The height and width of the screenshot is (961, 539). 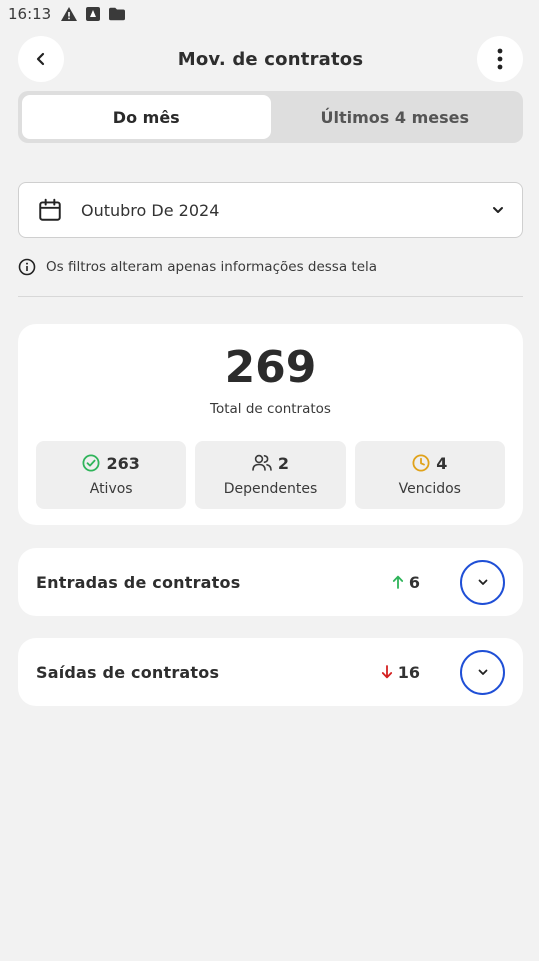 I want to click on period-tabs: Do mês Últimos 4 meses, so click(x=270, y=117).